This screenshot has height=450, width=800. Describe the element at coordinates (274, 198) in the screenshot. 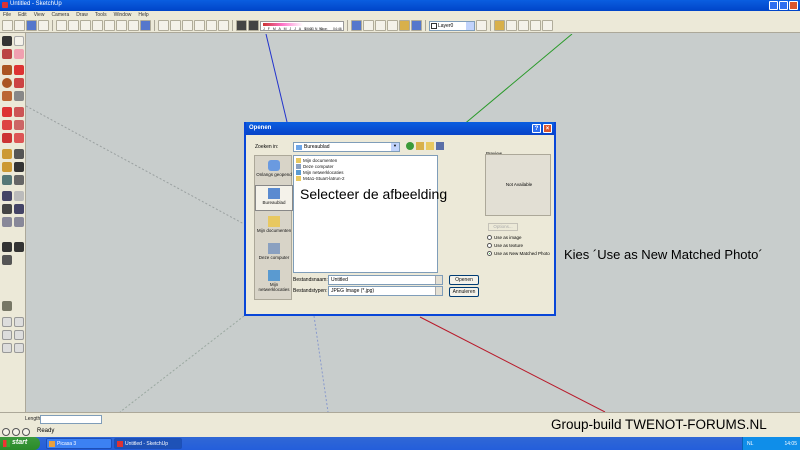

I see `place-desktop: Bureaublad` at that location.